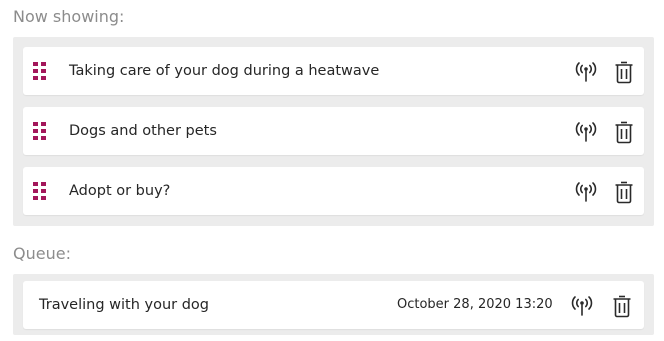 The image size is (664, 341). I want to click on item-title: Traveling with your dog, so click(124, 305).